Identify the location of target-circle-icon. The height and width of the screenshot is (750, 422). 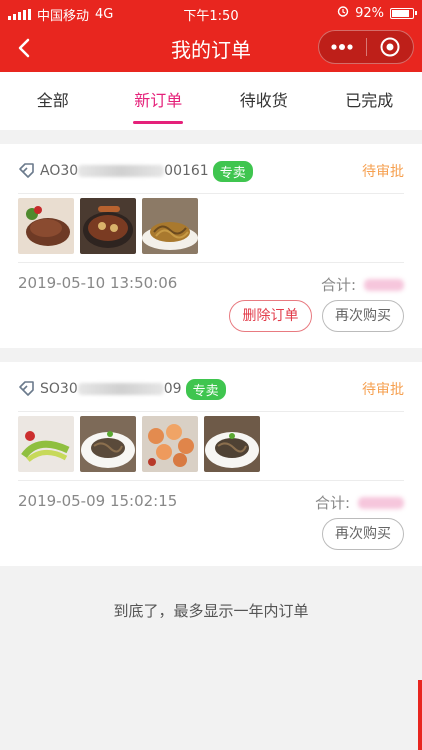
(390, 47).